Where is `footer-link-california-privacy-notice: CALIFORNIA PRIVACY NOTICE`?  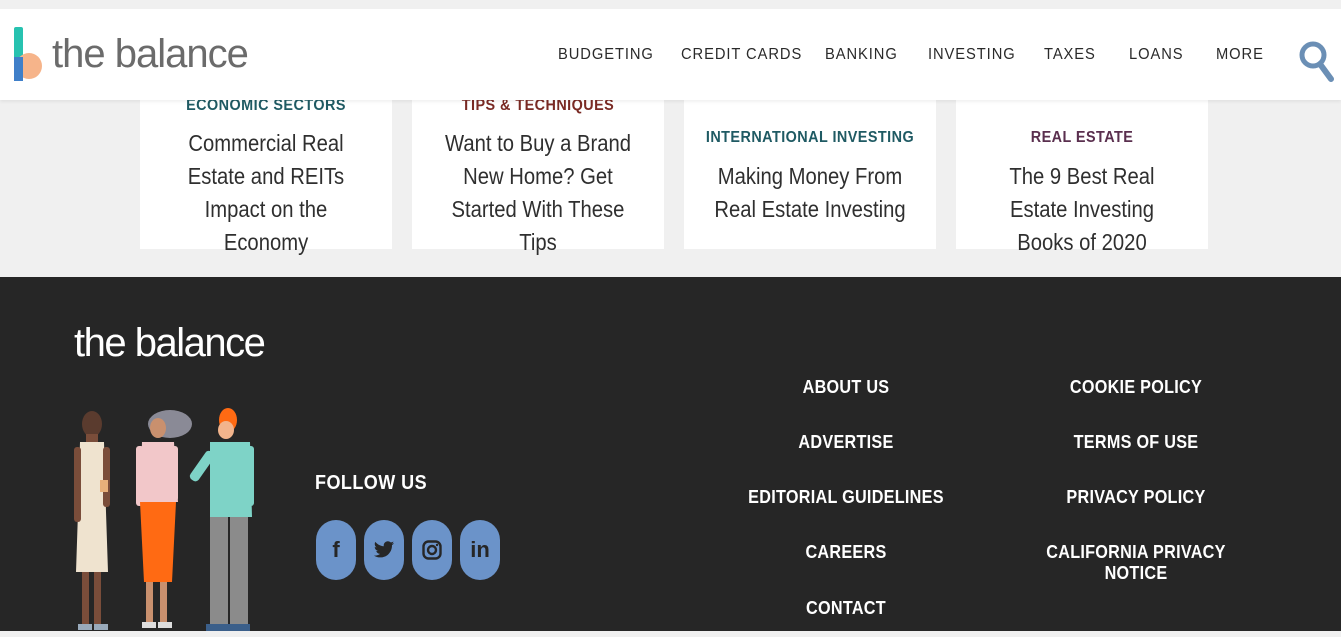
footer-link-california-privacy-notice: CALIFORNIA PRIVACY NOTICE is located at coordinates (1136, 563).